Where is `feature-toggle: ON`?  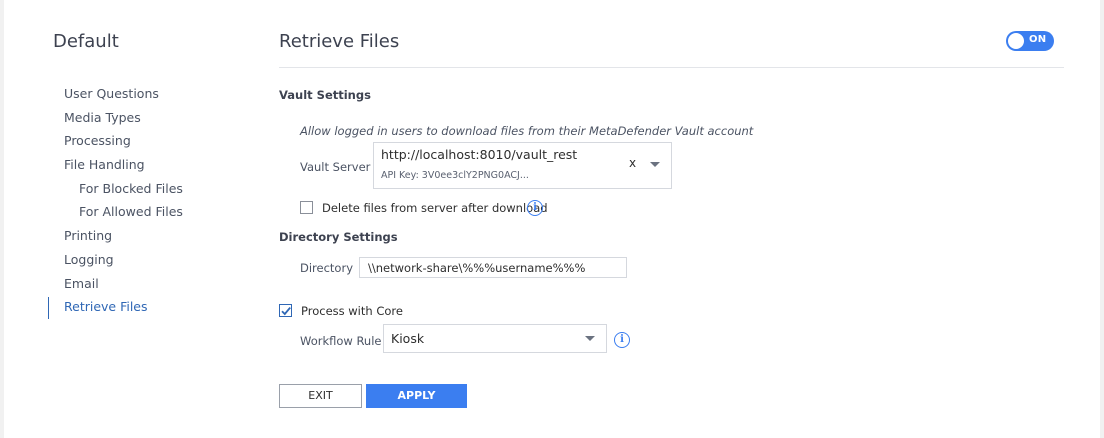 feature-toggle: ON is located at coordinates (1030, 41).